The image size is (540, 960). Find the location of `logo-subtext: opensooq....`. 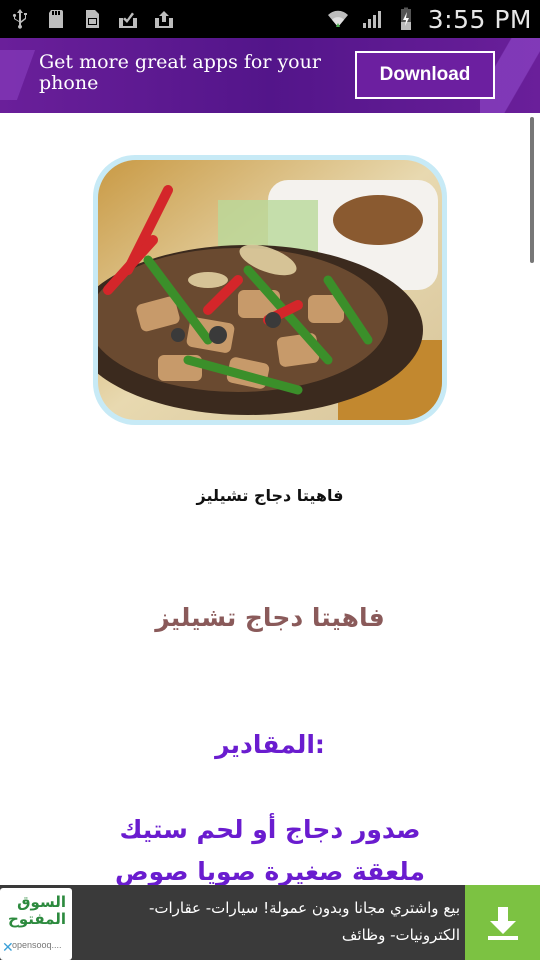

logo-subtext: opensooq.... is located at coordinates (37, 945).